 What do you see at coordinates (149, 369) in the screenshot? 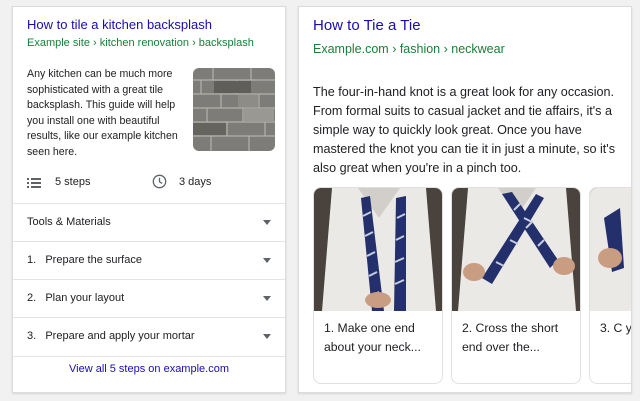
I see `view-all-steps-link: View all 5 steps on example.com` at bounding box center [149, 369].